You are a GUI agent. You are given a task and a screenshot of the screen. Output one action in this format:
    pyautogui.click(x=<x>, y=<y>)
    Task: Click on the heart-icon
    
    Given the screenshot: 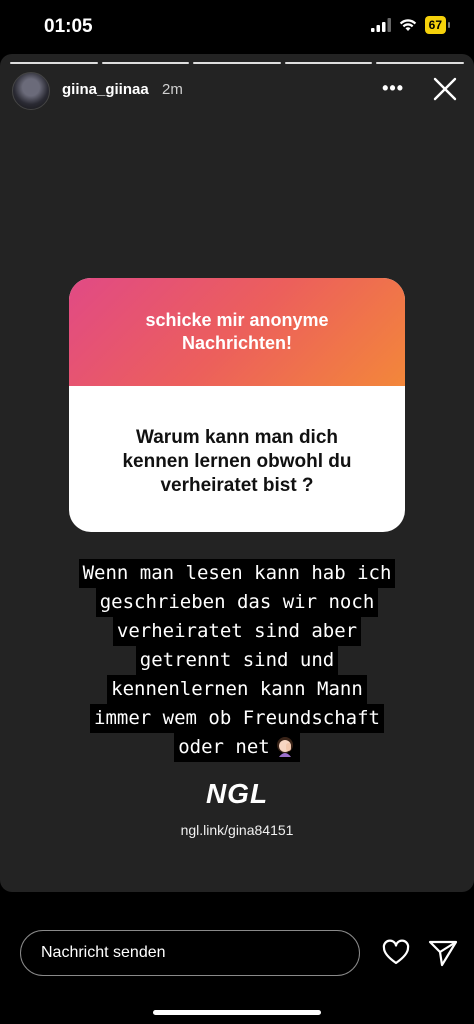 What is the action you would take?
    pyautogui.click(x=396, y=953)
    